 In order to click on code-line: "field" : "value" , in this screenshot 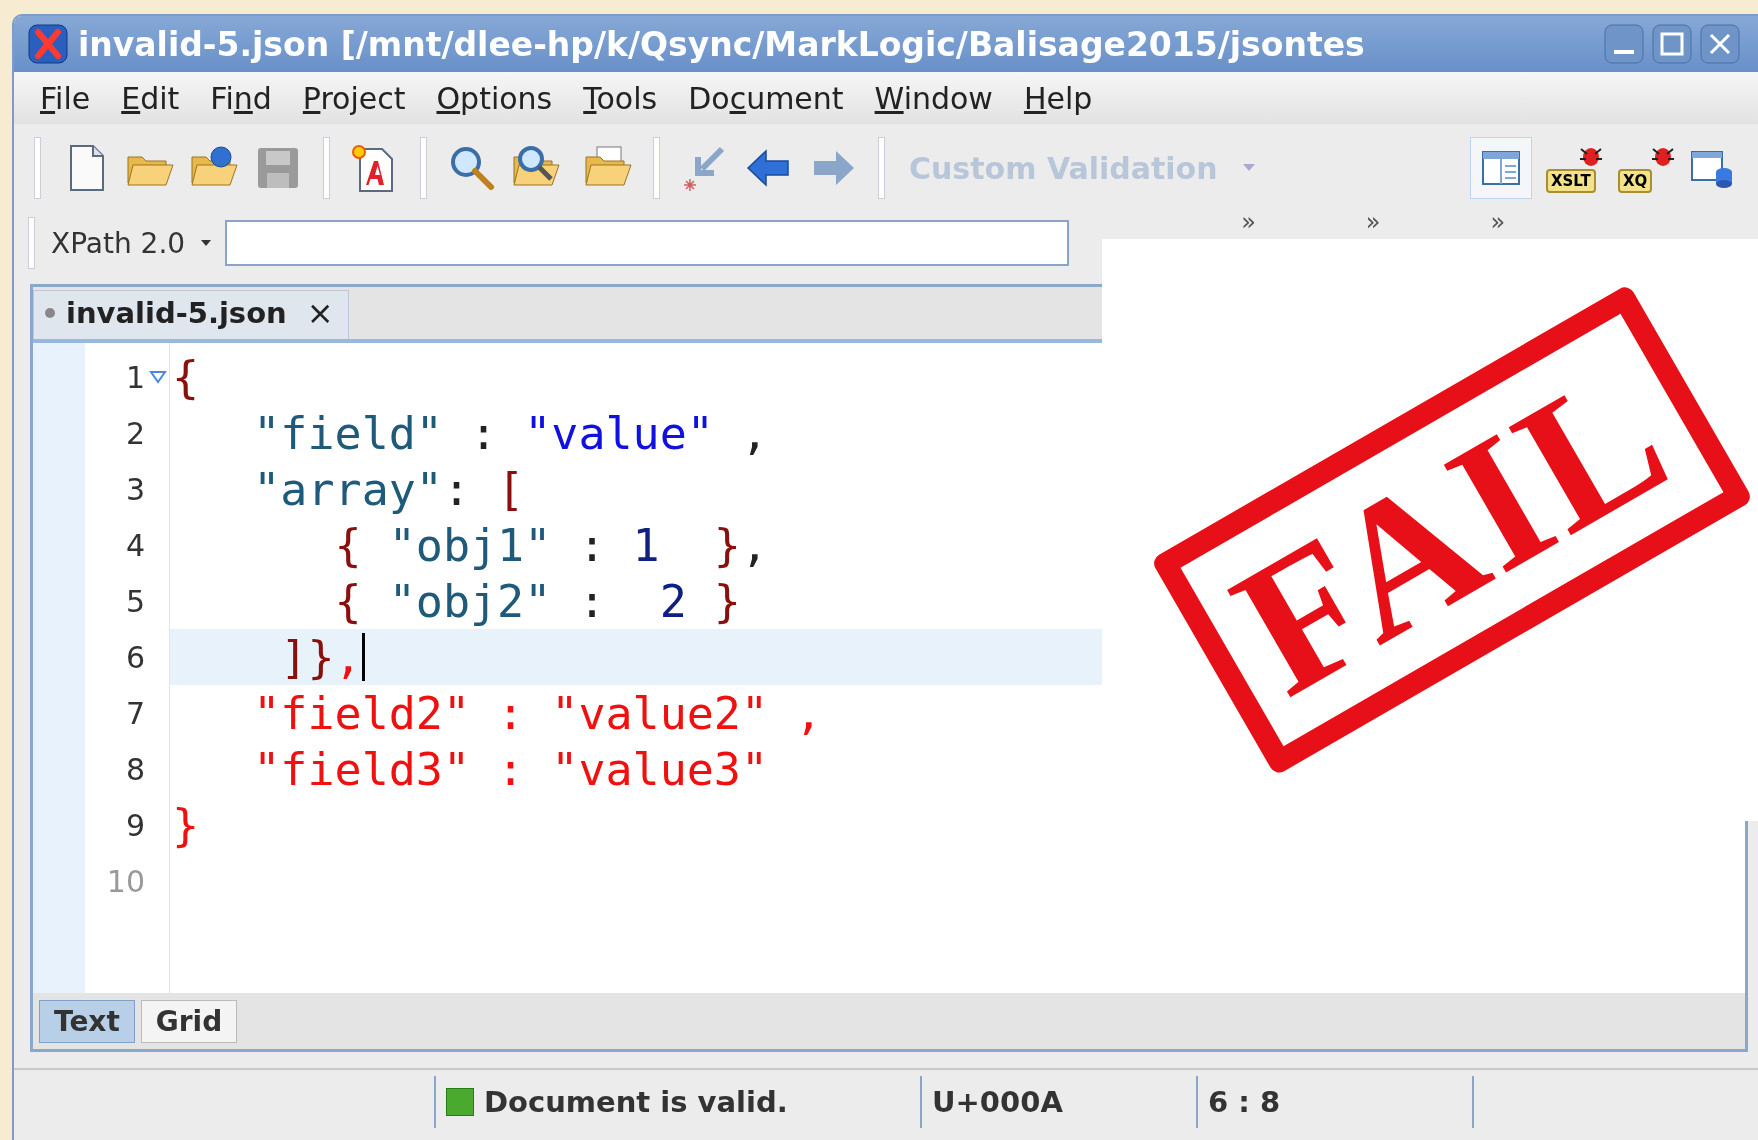, I will do `click(510, 433)`.